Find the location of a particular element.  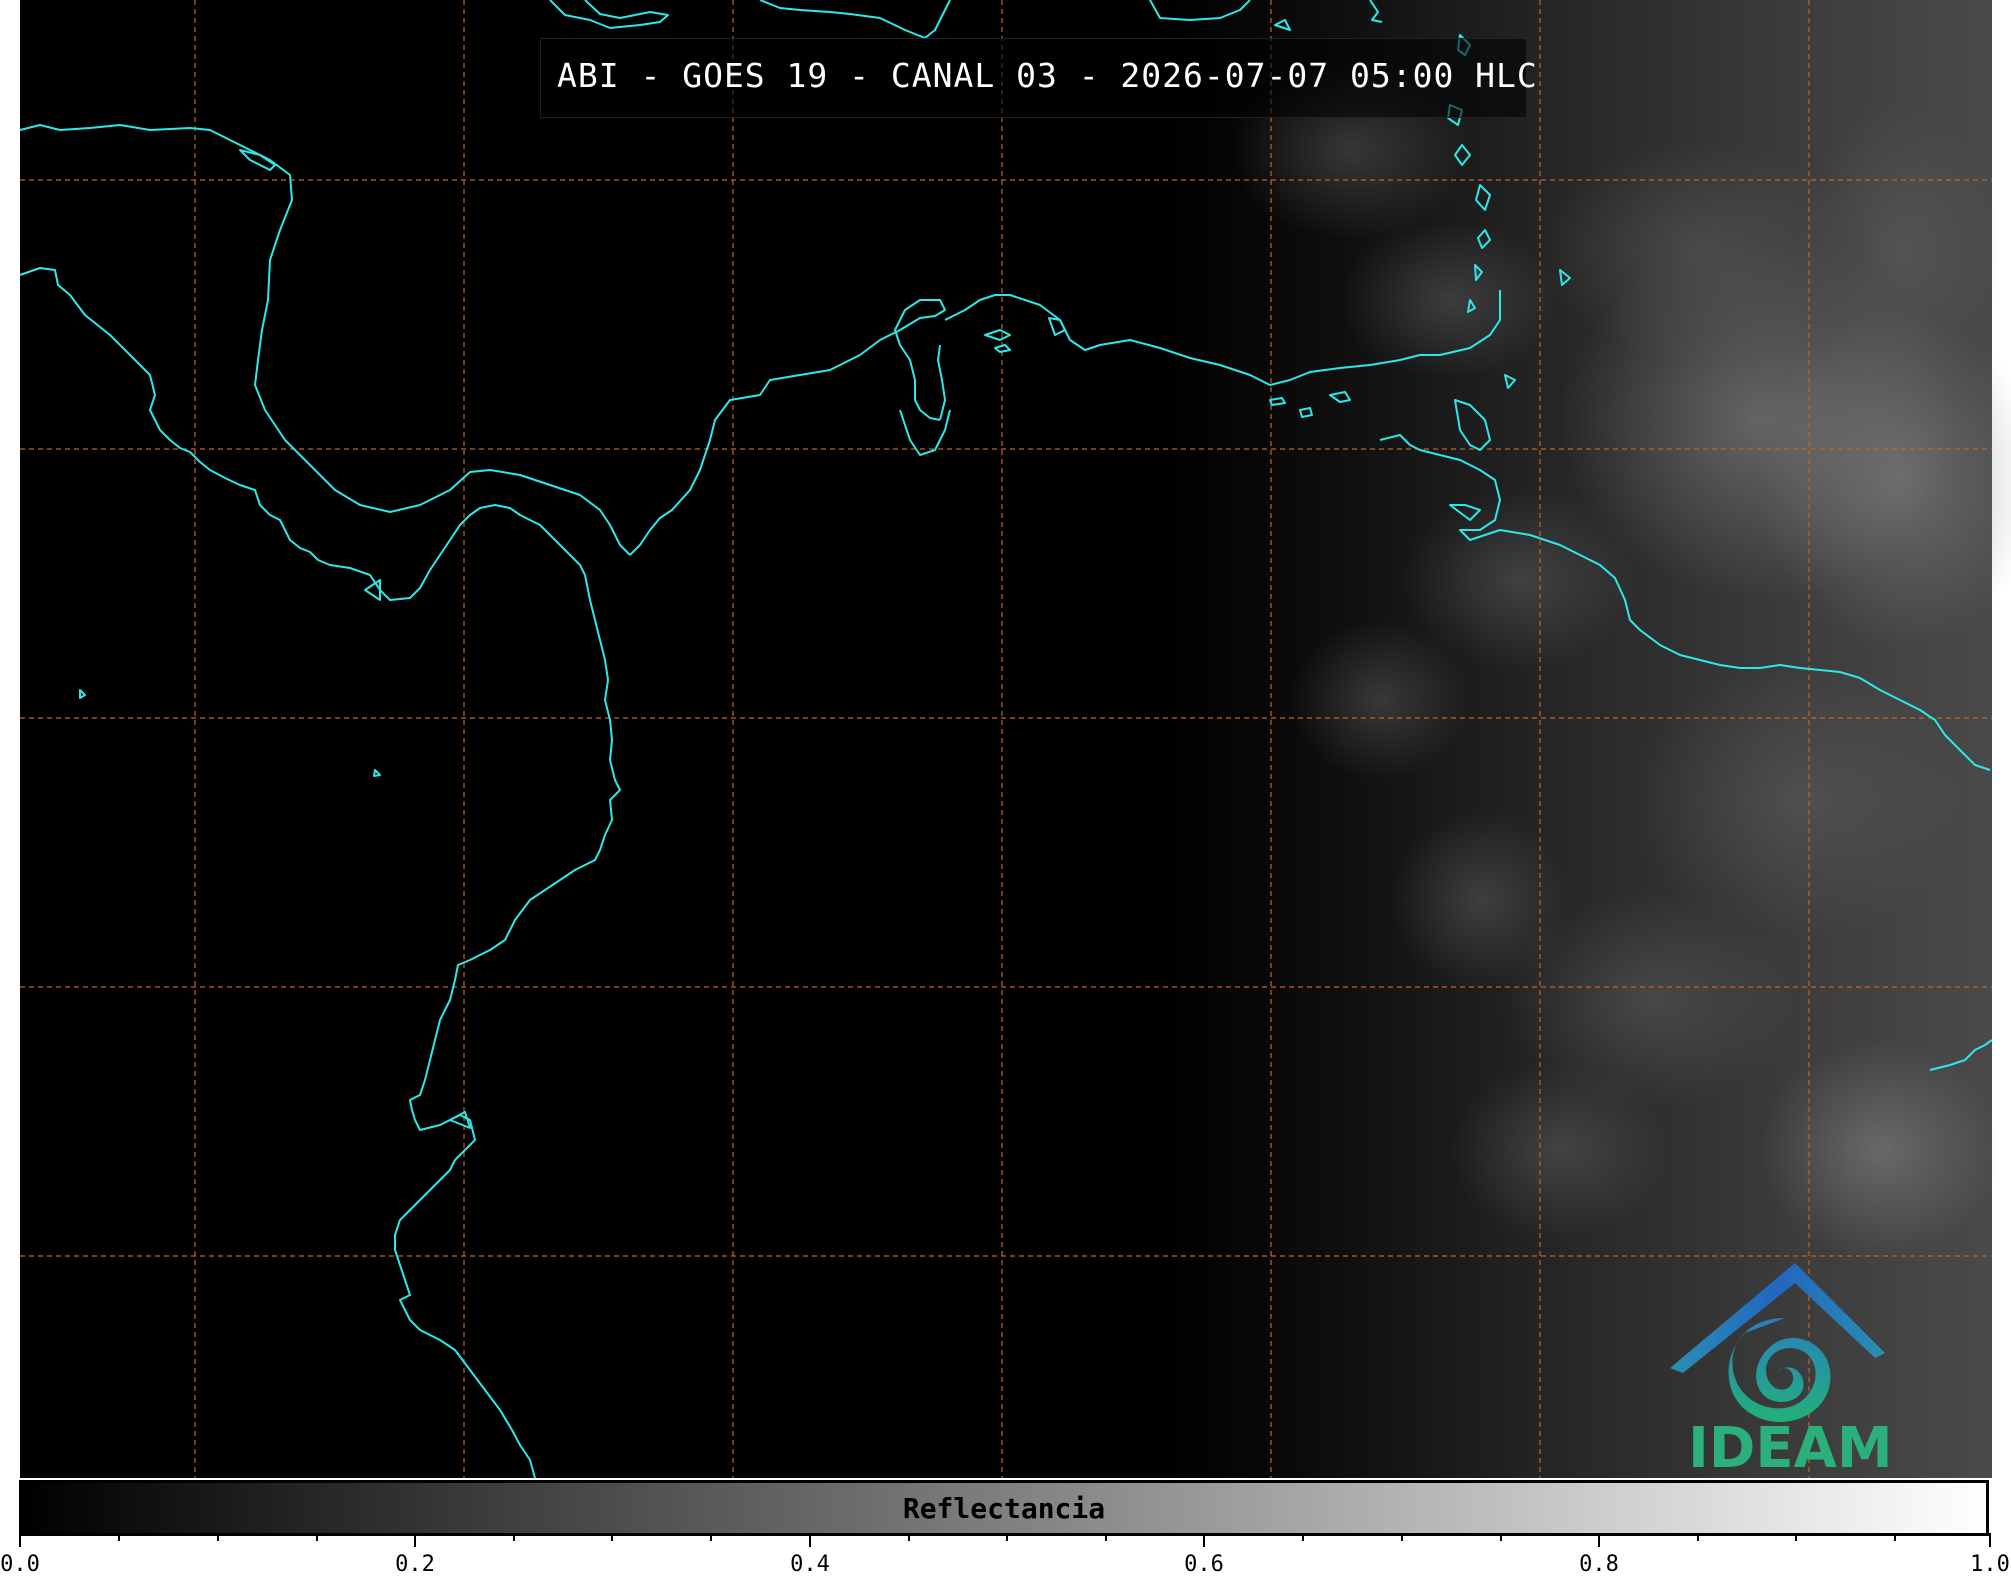

ideam-logo-text: IDEAM is located at coordinates (1790, 1448).